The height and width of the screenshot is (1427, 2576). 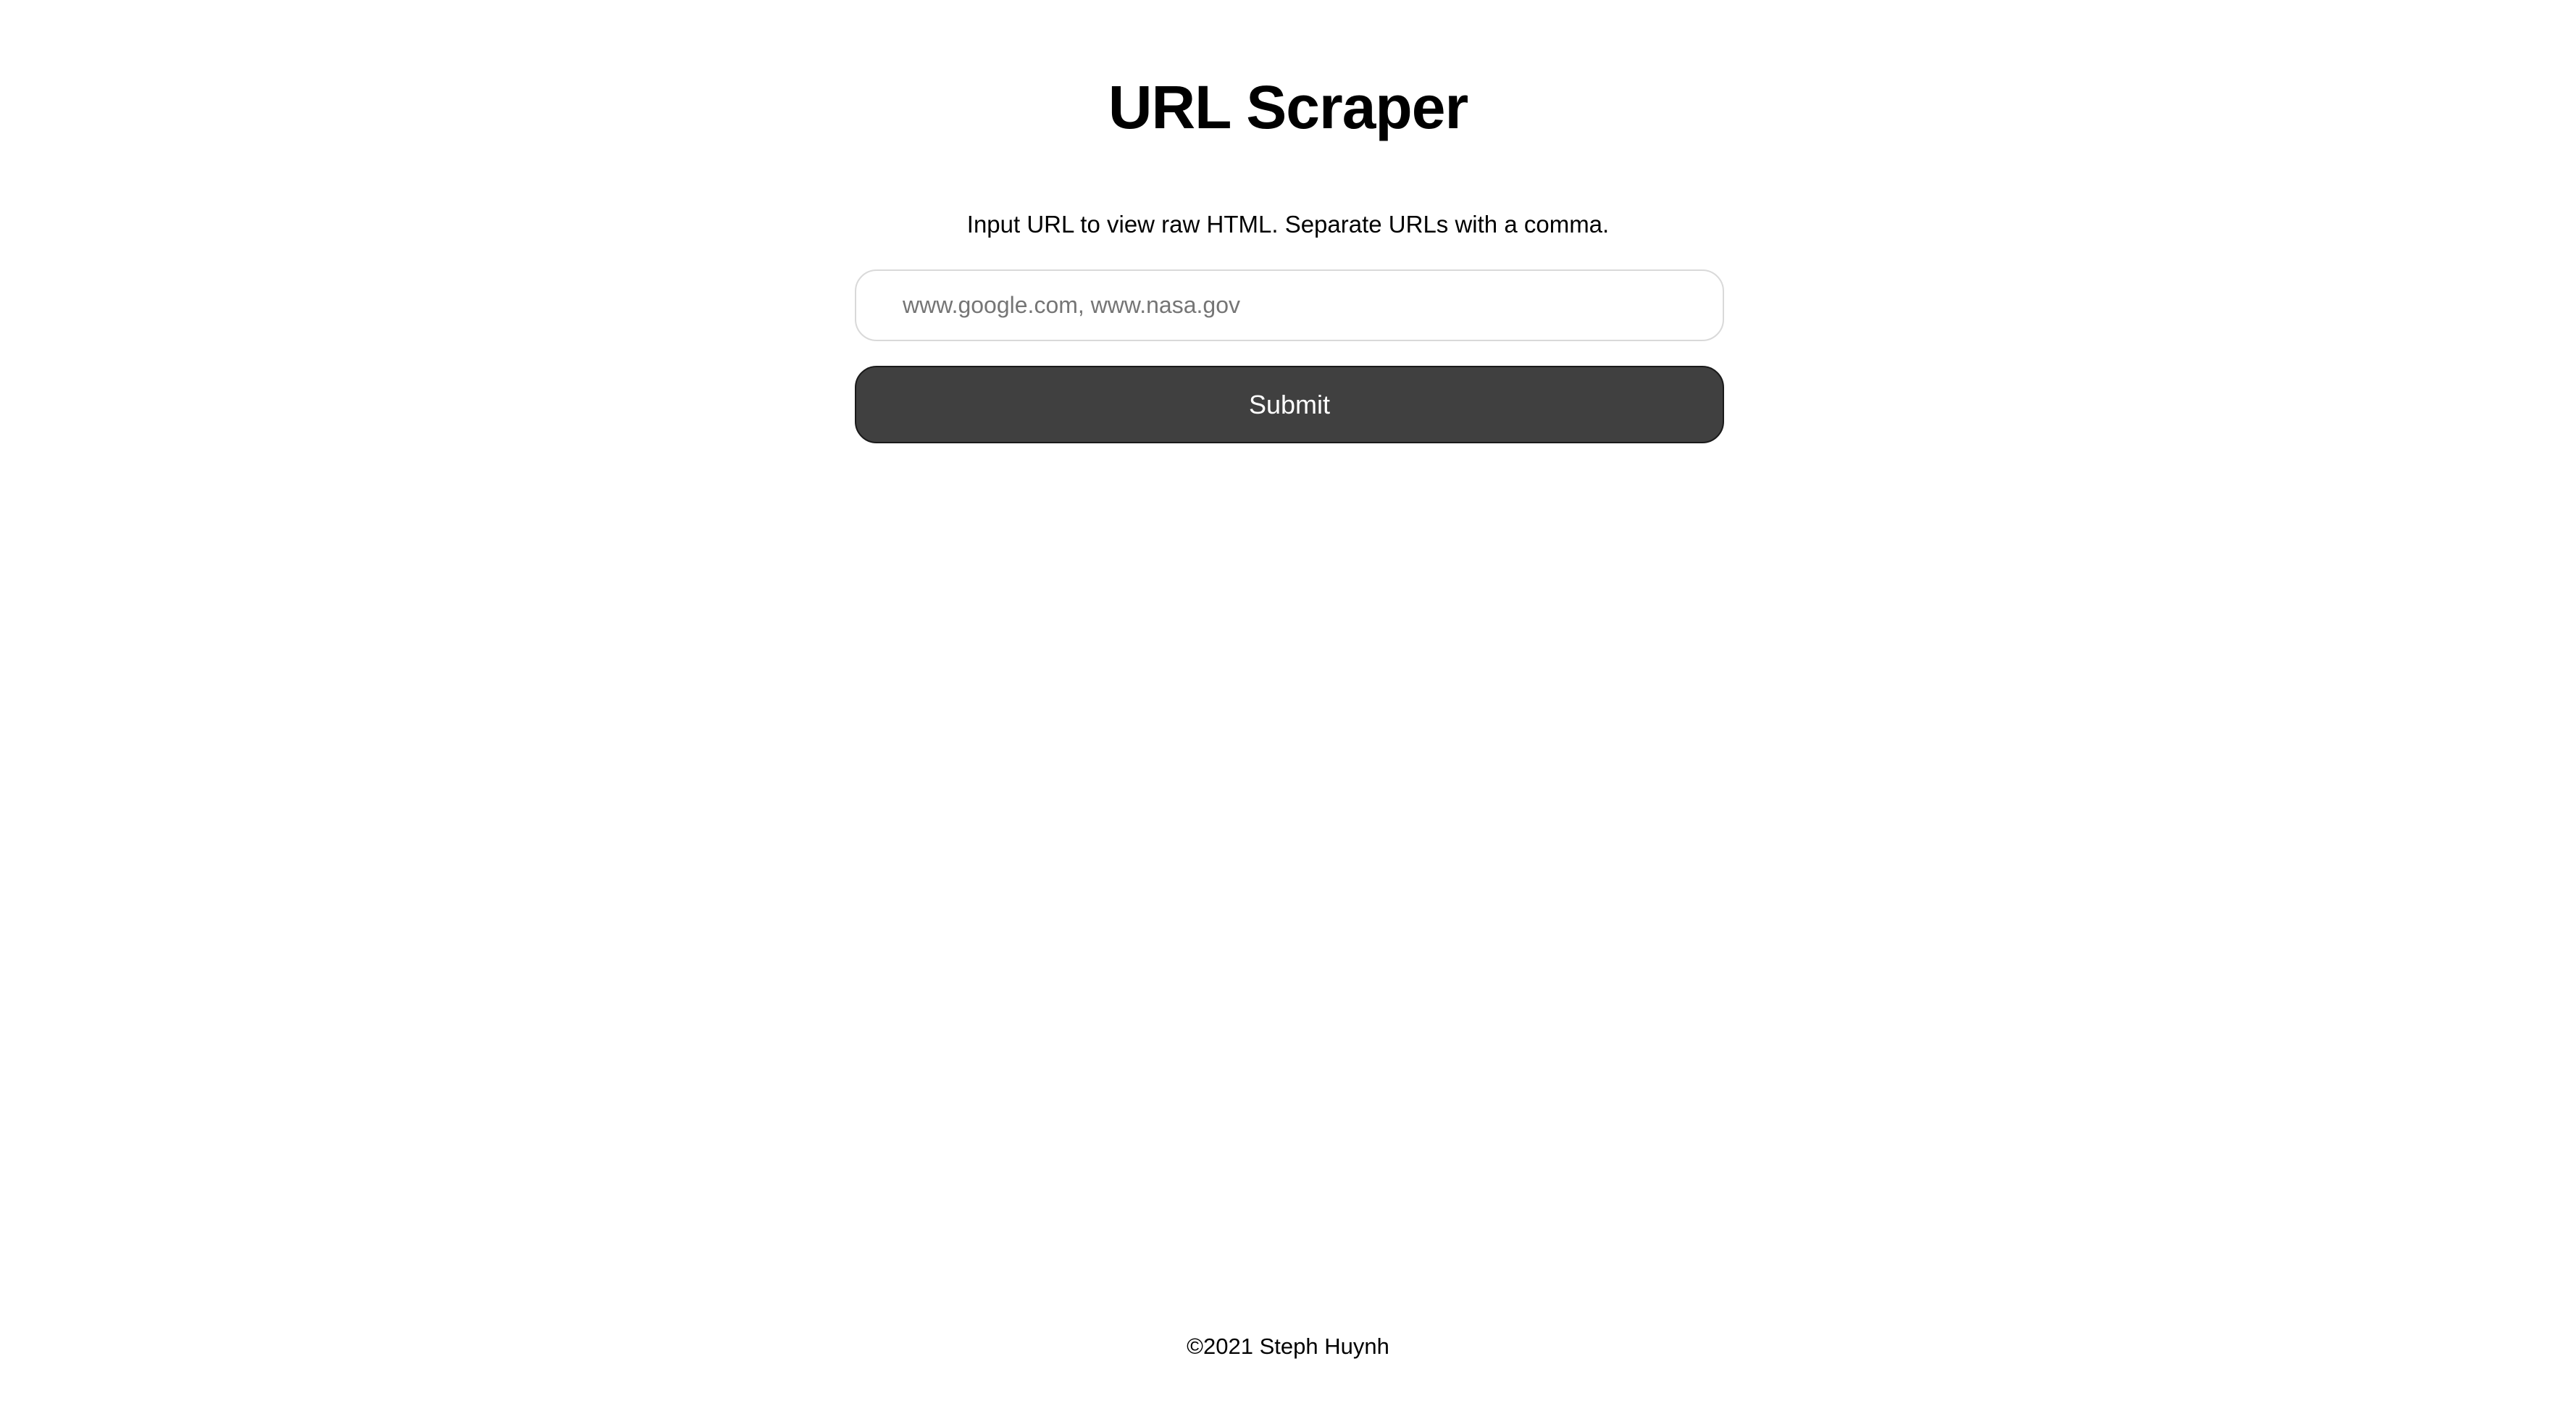 I want to click on url-input, so click(x=1289, y=305).